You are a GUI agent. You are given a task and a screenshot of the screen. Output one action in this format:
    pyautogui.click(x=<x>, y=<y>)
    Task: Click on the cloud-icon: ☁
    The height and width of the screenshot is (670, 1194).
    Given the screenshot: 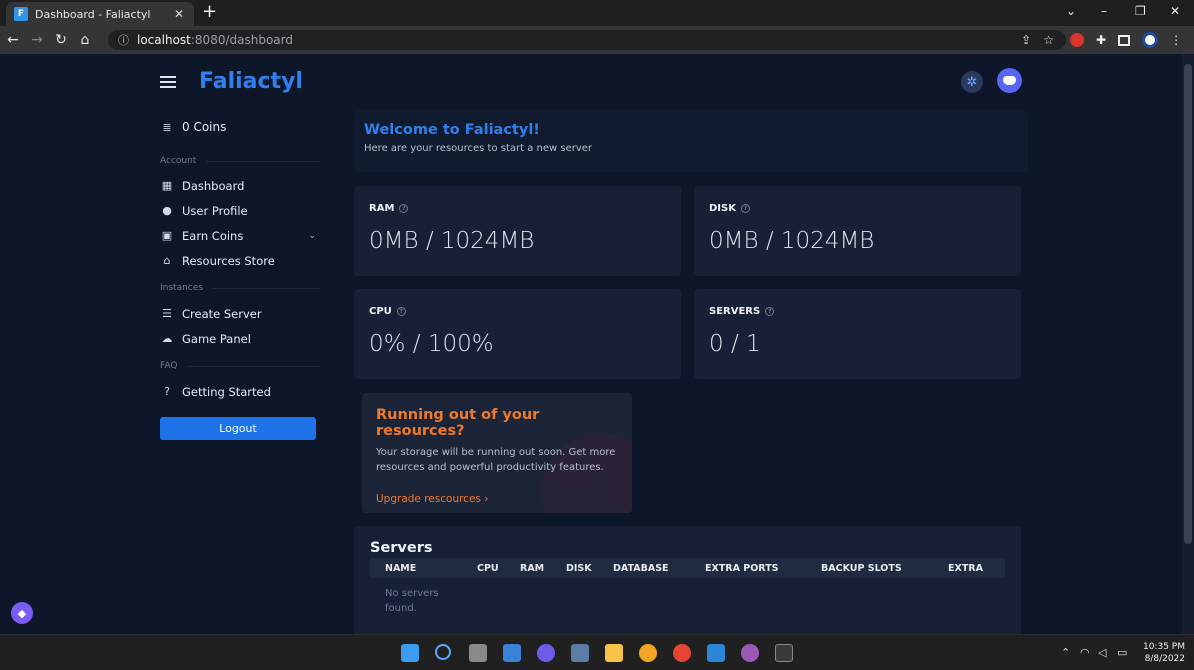 What is the action you would take?
    pyautogui.click(x=167, y=338)
    